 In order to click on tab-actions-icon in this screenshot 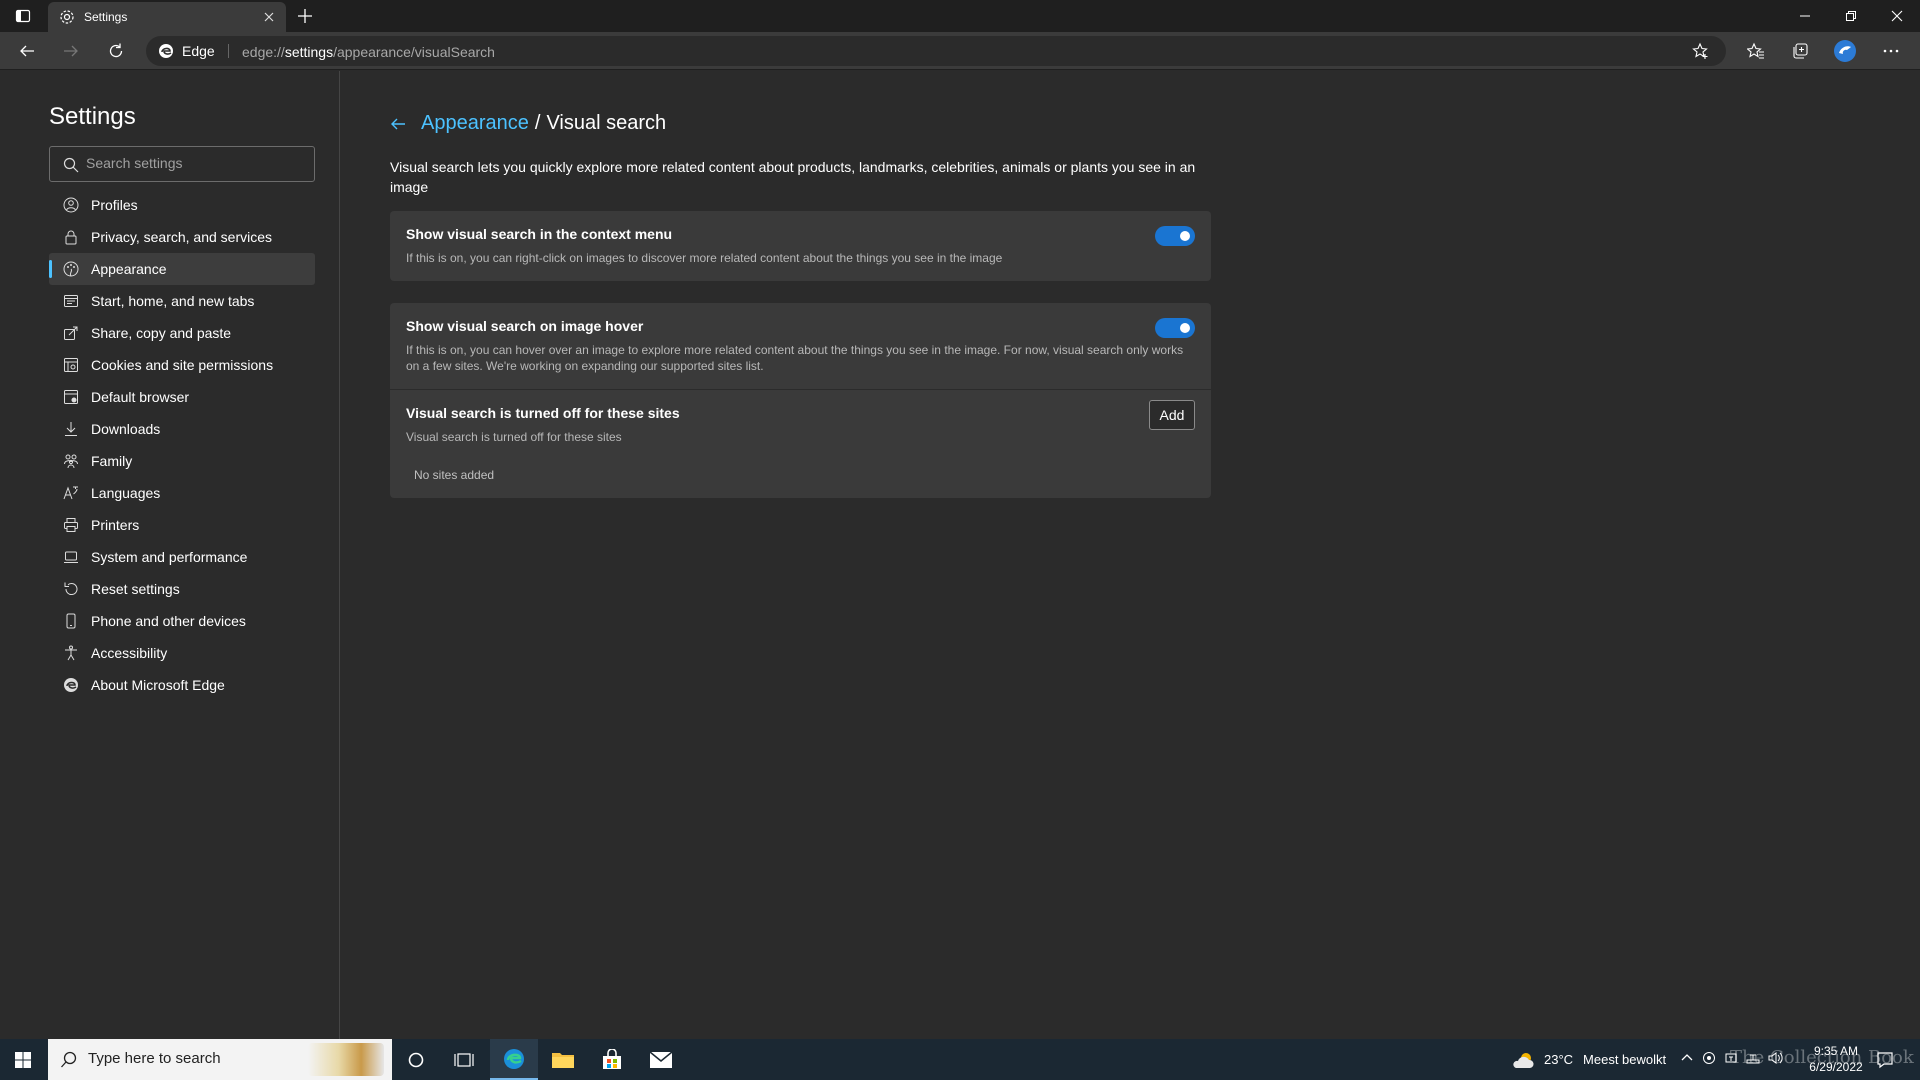, I will do `click(23, 16)`.